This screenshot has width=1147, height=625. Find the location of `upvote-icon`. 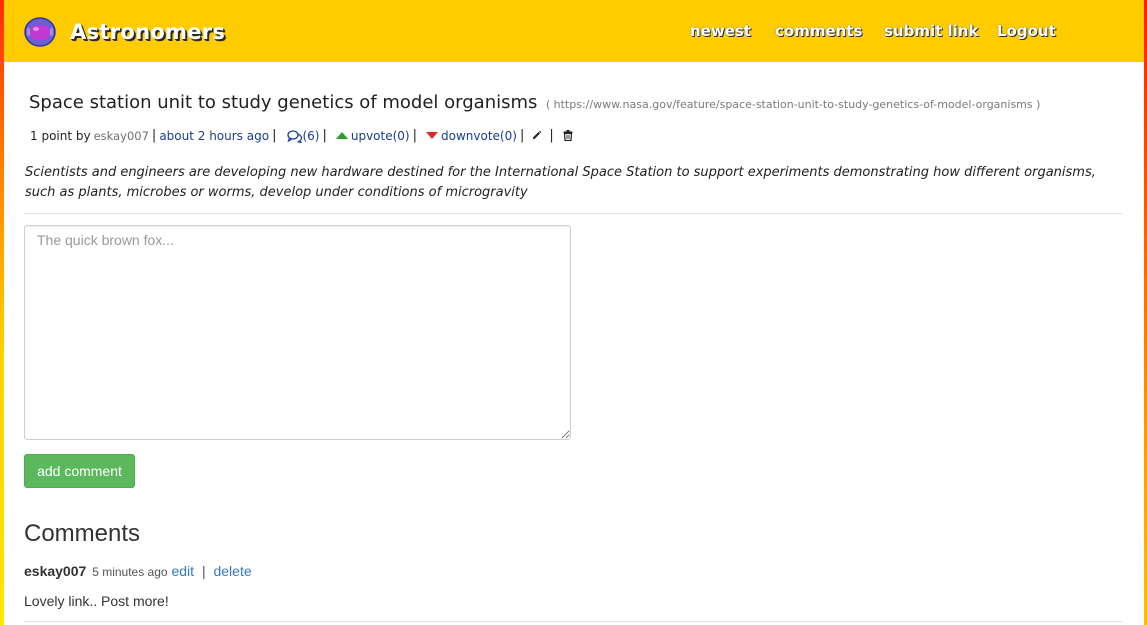

upvote-icon is located at coordinates (341, 135).